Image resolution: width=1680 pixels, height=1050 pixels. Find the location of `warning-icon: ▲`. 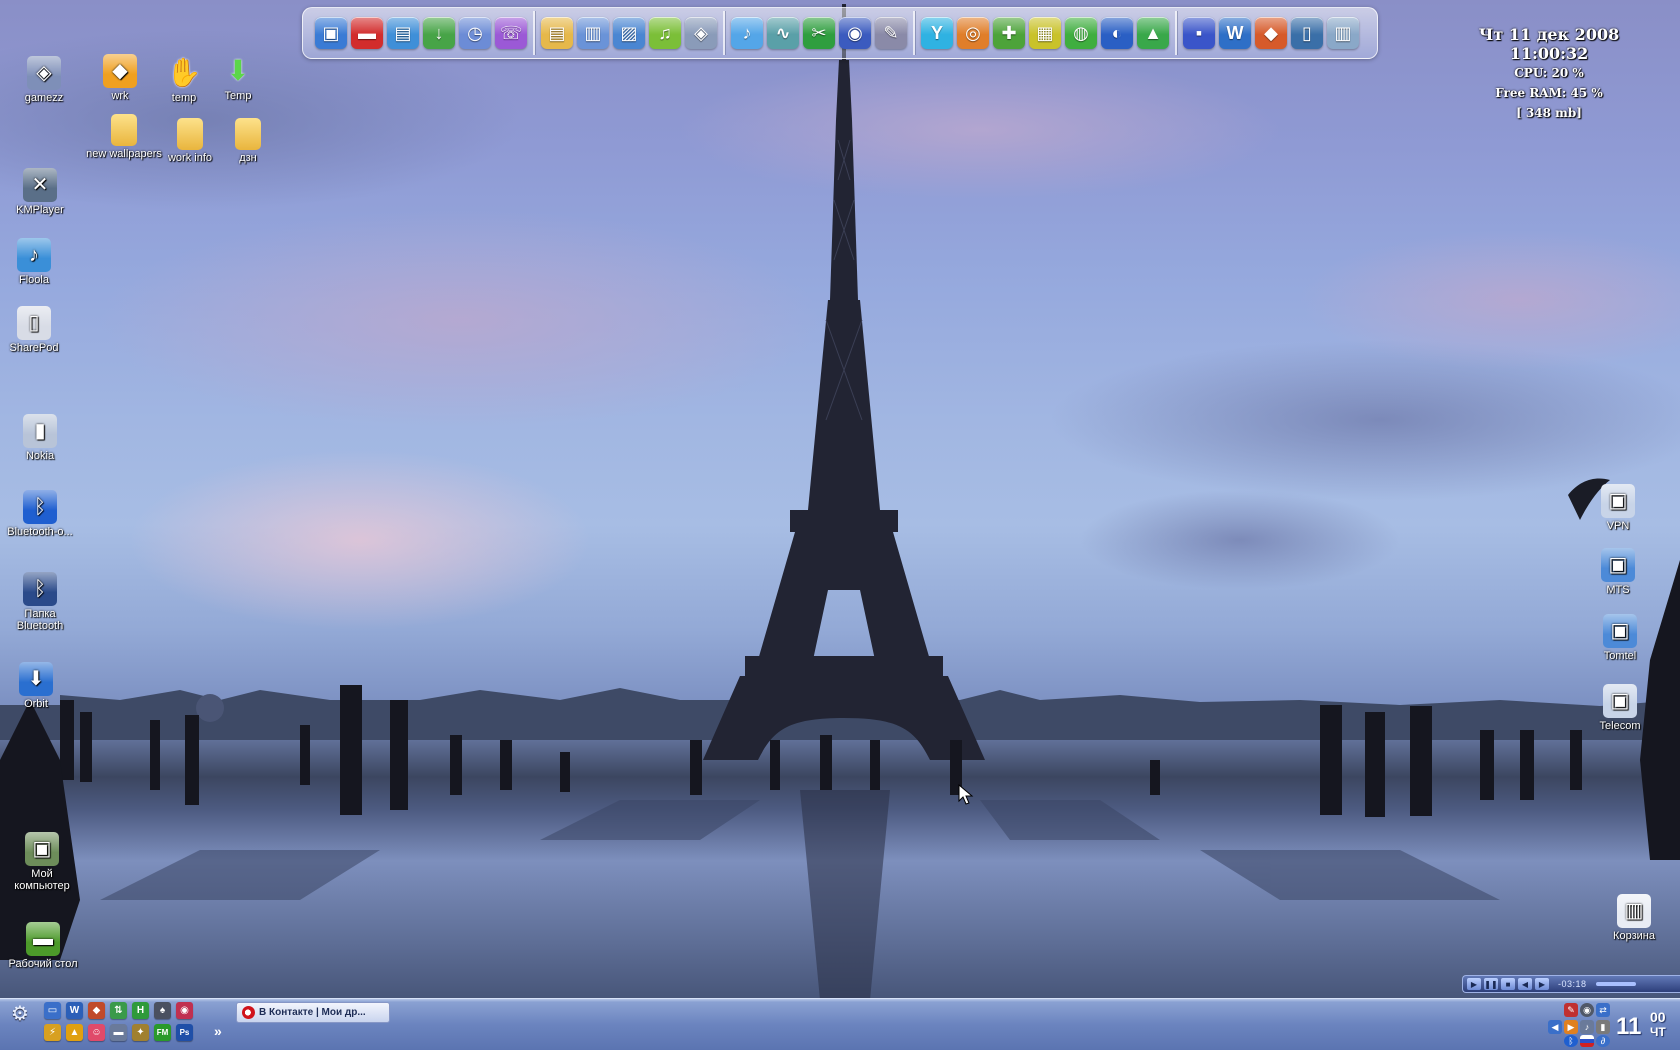

warning-icon: ▲ is located at coordinates (74, 1032).